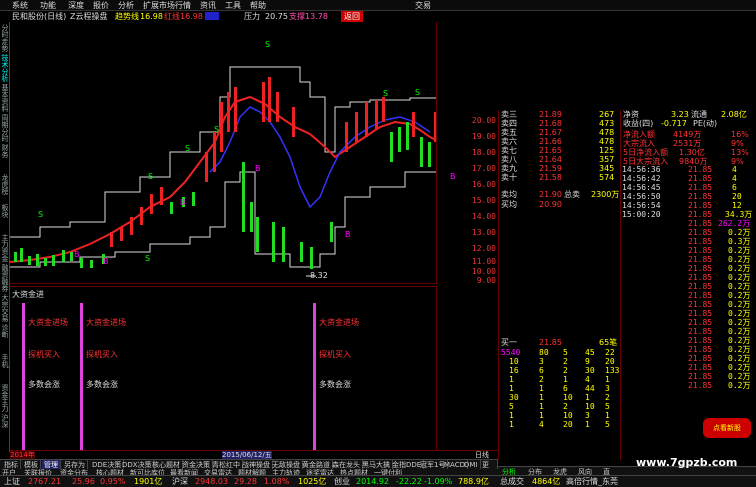 The height and width of the screenshot is (487, 756). What do you see at coordinates (627, 60) in the screenshot?
I see `stock-summary-header` at bounding box center [627, 60].